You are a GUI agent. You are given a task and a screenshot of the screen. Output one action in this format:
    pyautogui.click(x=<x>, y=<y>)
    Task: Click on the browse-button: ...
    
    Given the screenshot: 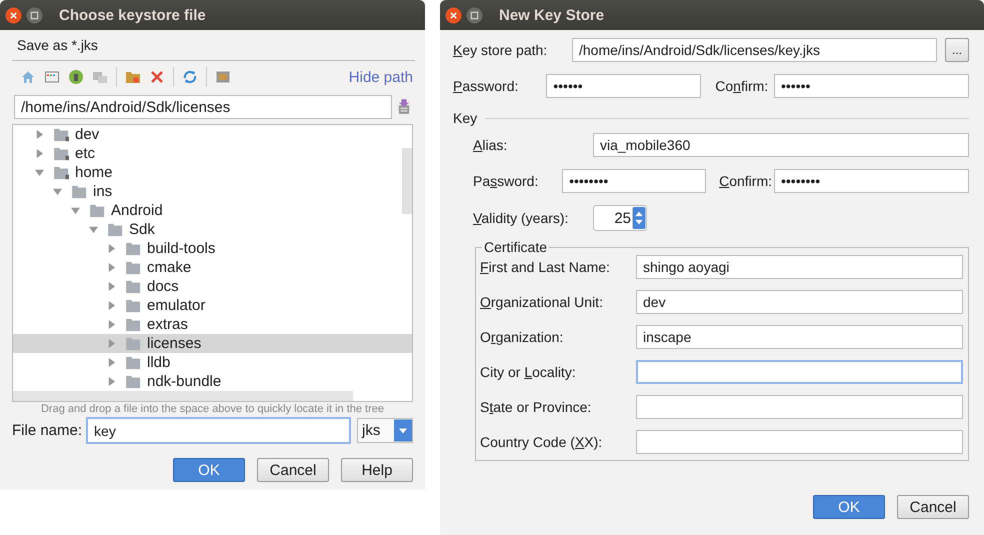 What is the action you would take?
    pyautogui.click(x=957, y=50)
    